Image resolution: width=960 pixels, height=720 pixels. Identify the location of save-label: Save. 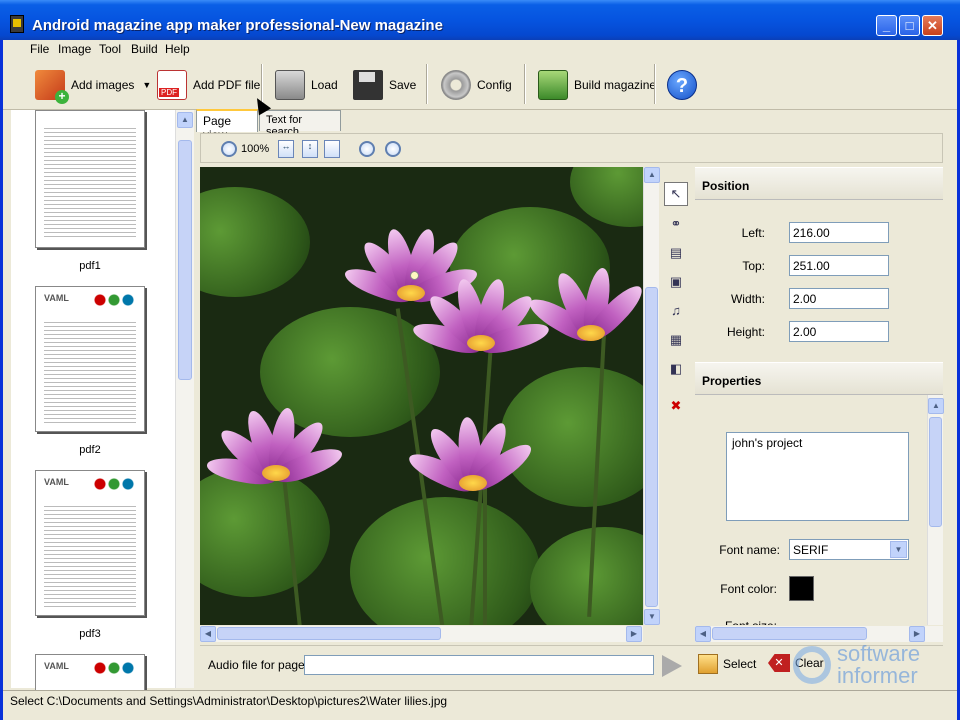
(403, 85).